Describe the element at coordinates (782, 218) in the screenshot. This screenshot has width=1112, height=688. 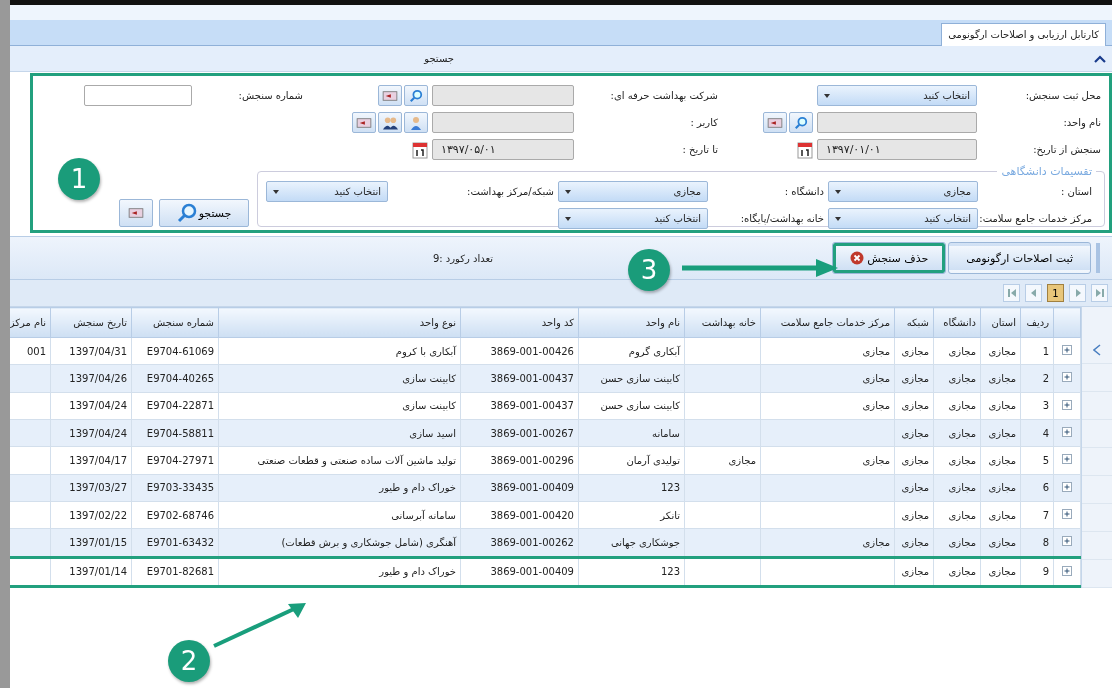
I see `field-label: خانه بهداشت/پایگاه:` at that location.